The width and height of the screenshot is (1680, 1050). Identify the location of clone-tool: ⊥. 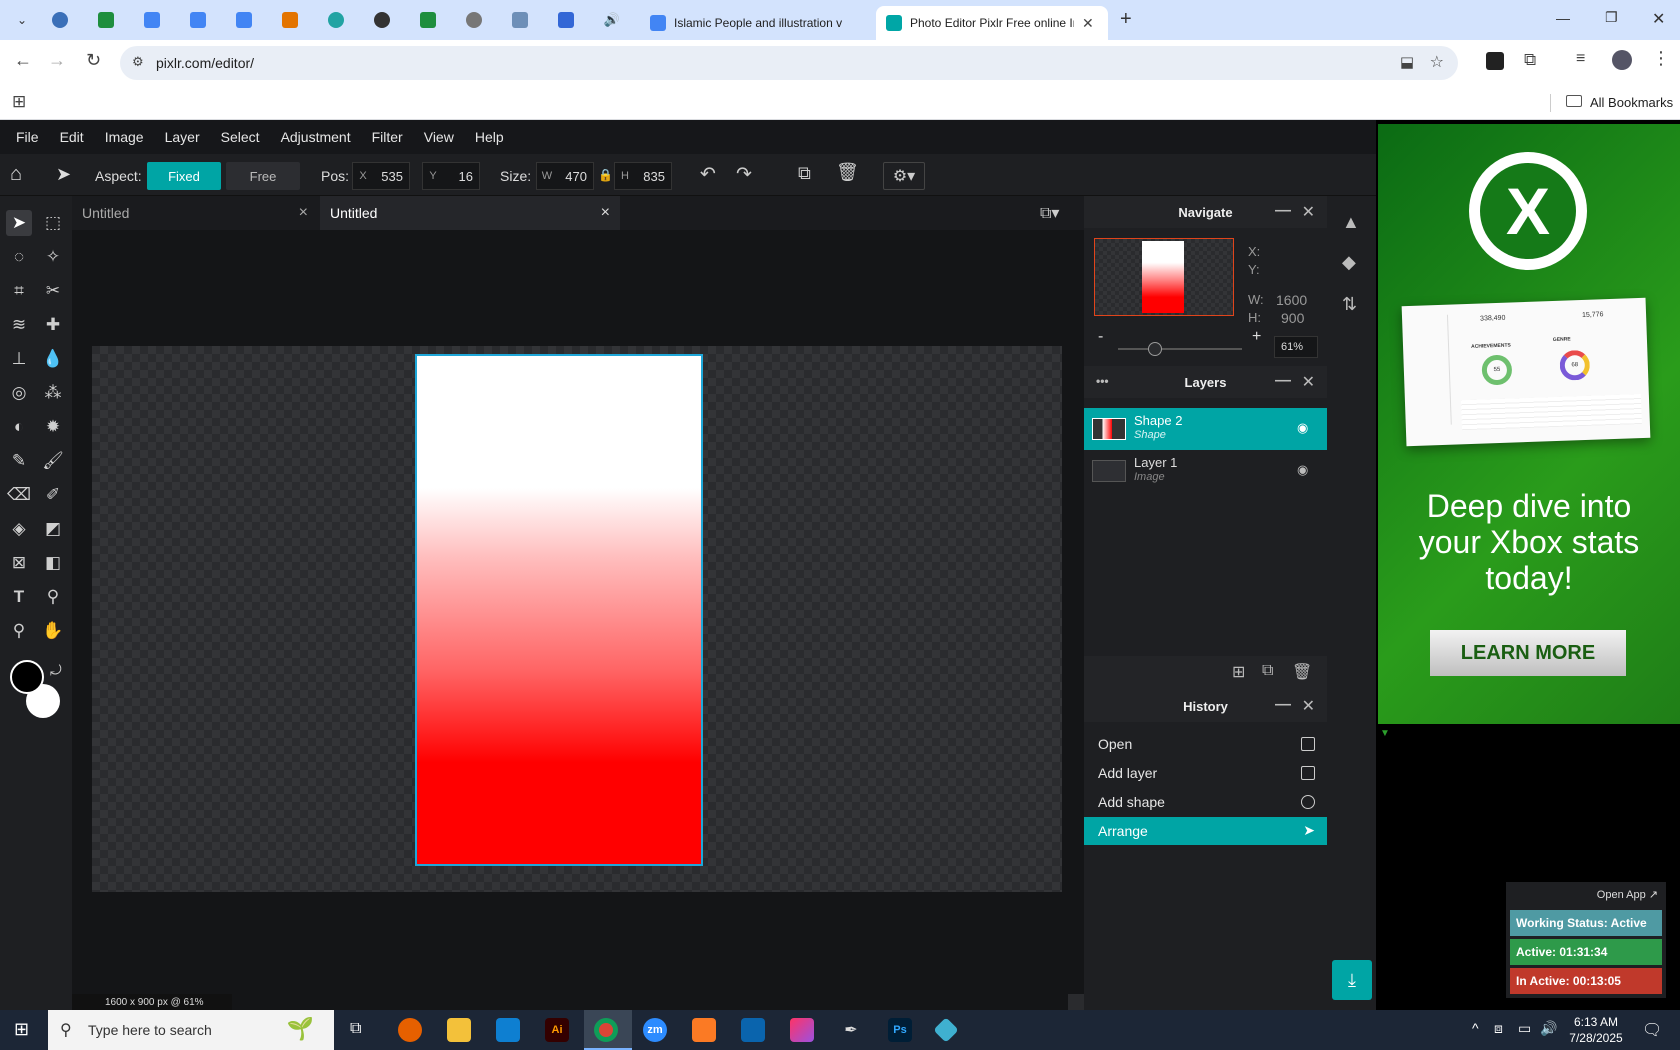
(19, 359).